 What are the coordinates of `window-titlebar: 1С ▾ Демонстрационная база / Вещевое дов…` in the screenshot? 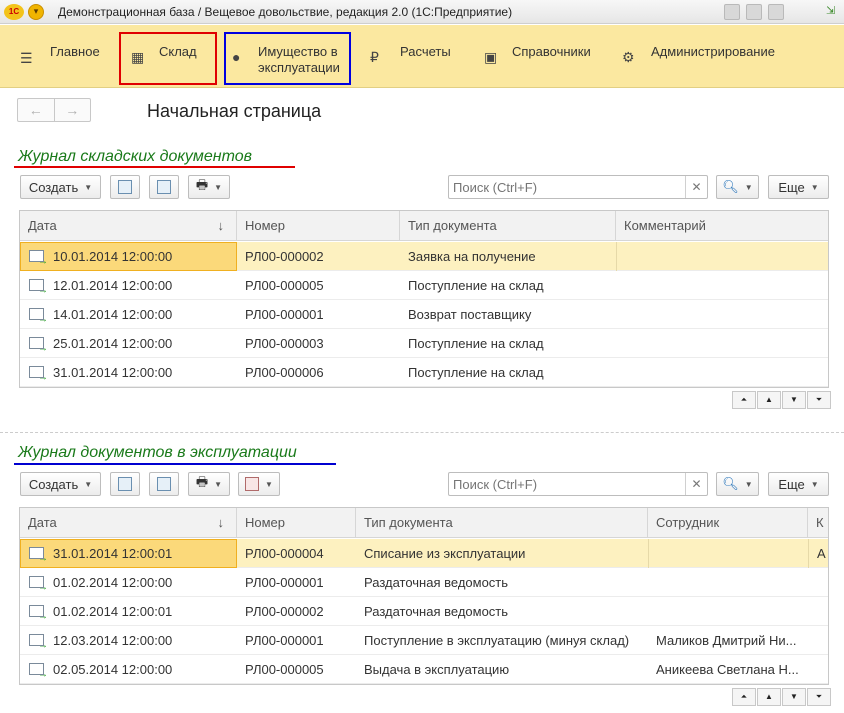 It's located at (422, 12).